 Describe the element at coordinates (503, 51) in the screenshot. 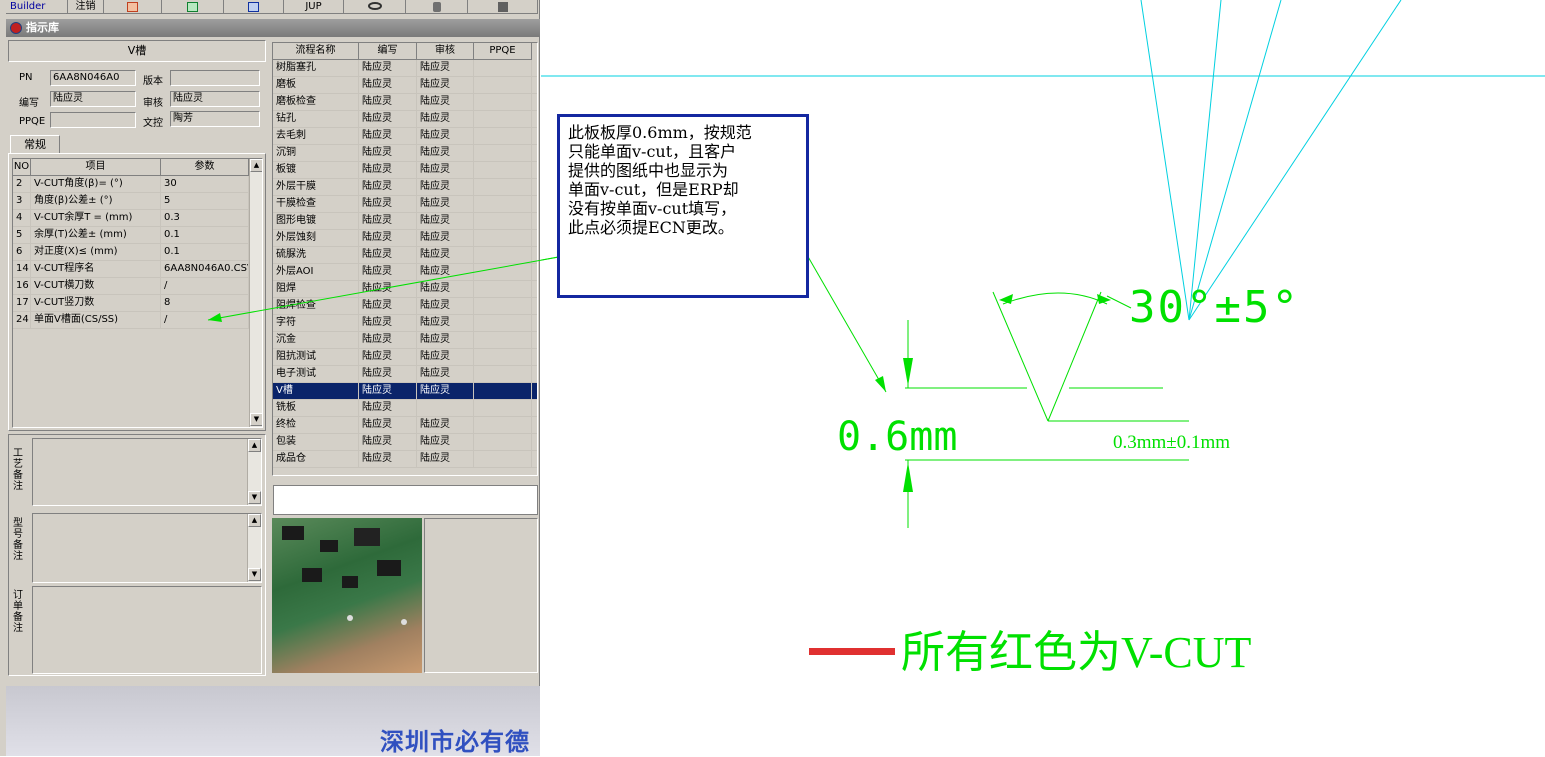

I see `process-col-ppqe: PPQE` at that location.